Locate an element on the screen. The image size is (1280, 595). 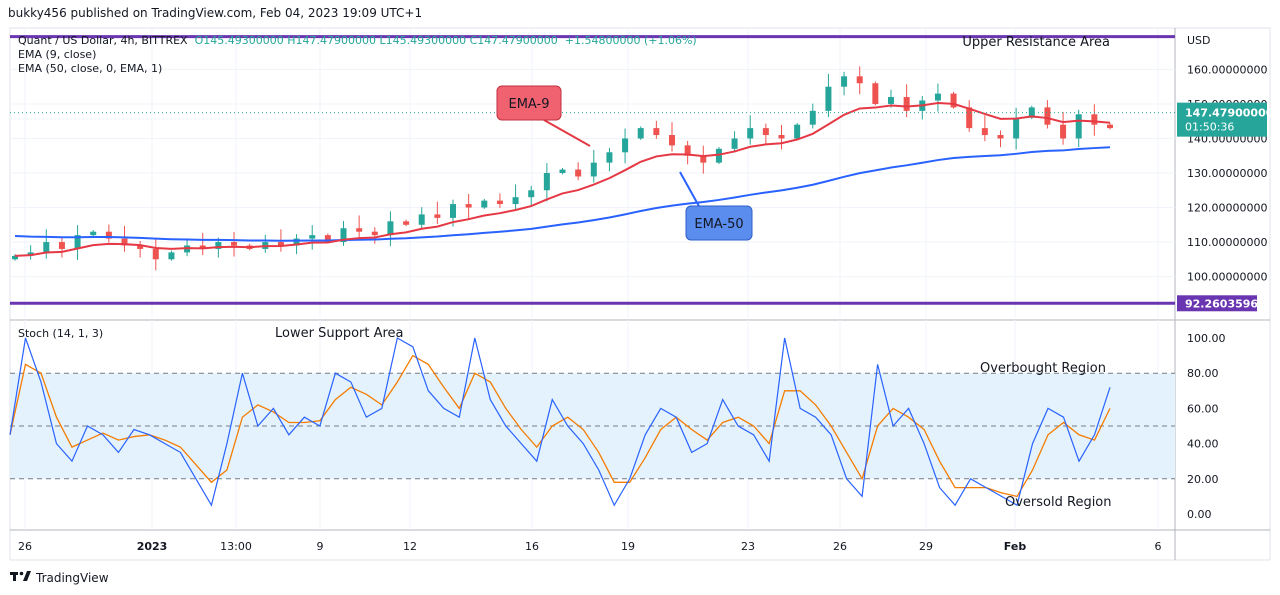
lower-support-label: Lower Support Area is located at coordinates (339, 333).